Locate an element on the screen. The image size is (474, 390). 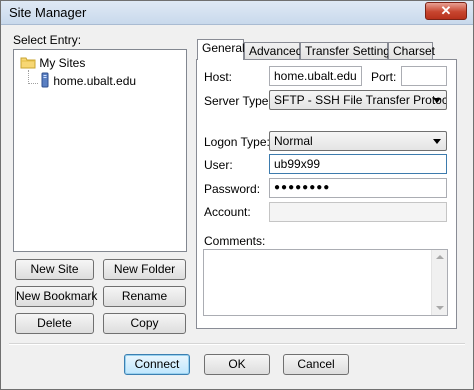
tree-item-label: My Sites is located at coordinates (62, 63).